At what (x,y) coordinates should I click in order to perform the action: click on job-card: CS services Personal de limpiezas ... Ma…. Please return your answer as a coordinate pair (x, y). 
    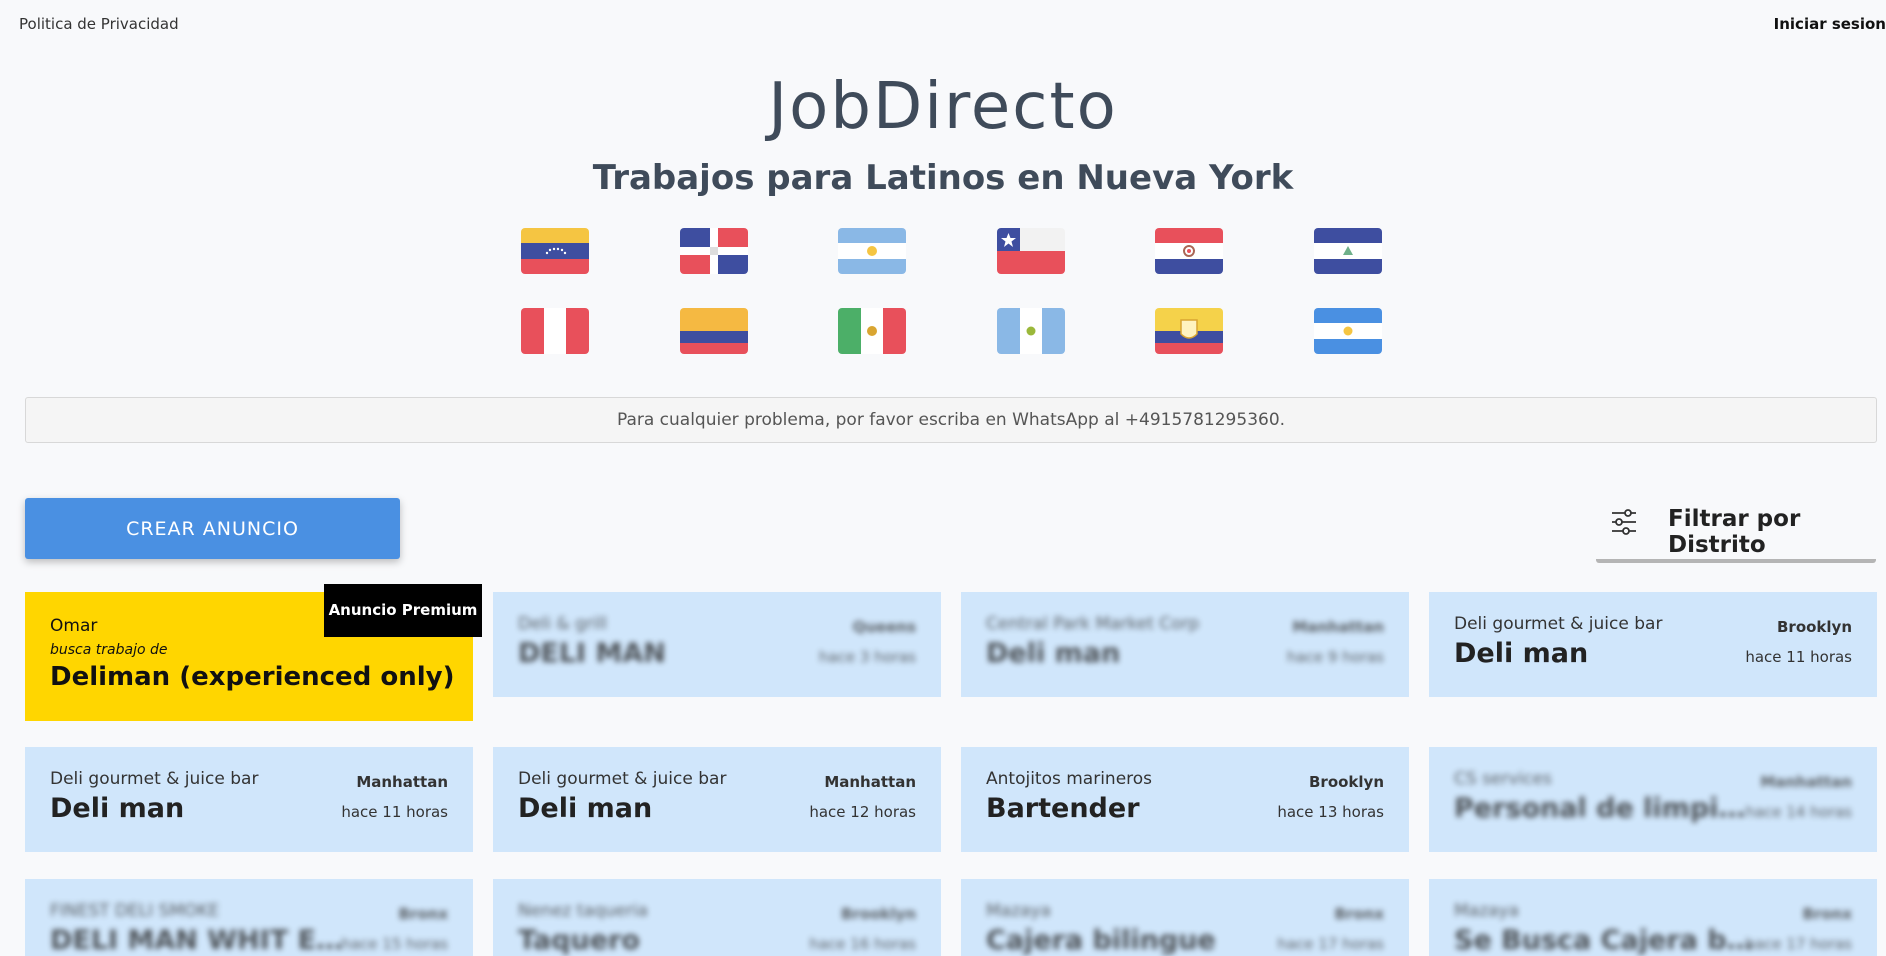
    Looking at the image, I should click on (1653, 799).